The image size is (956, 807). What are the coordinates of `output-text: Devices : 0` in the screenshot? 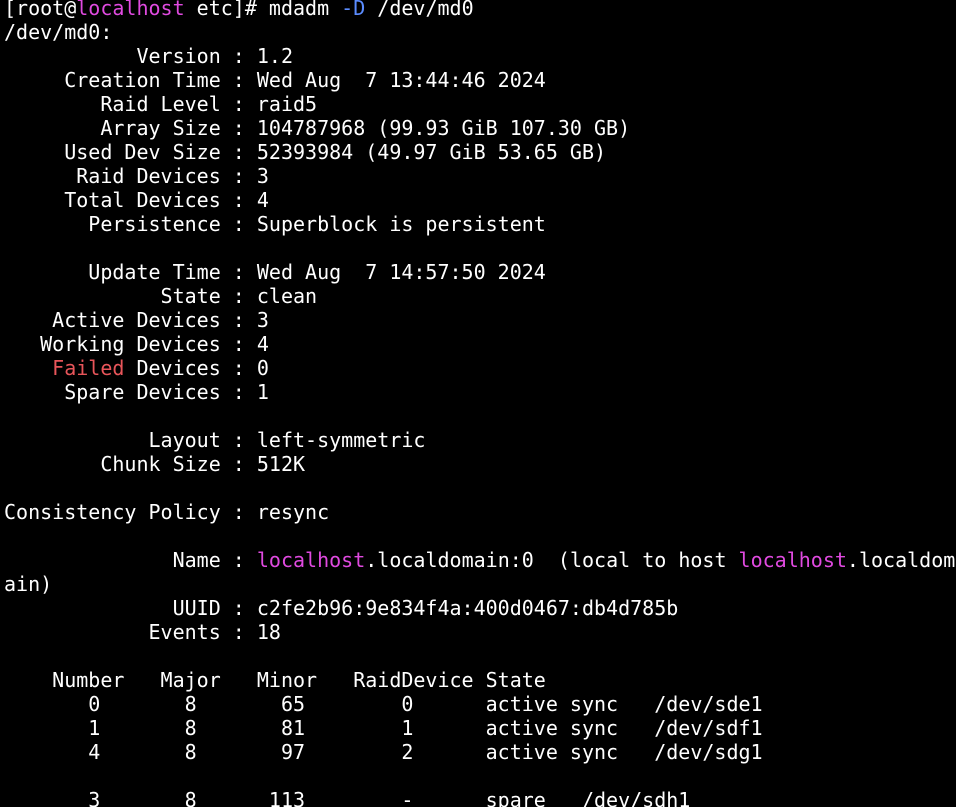 It's located at (196, 368).